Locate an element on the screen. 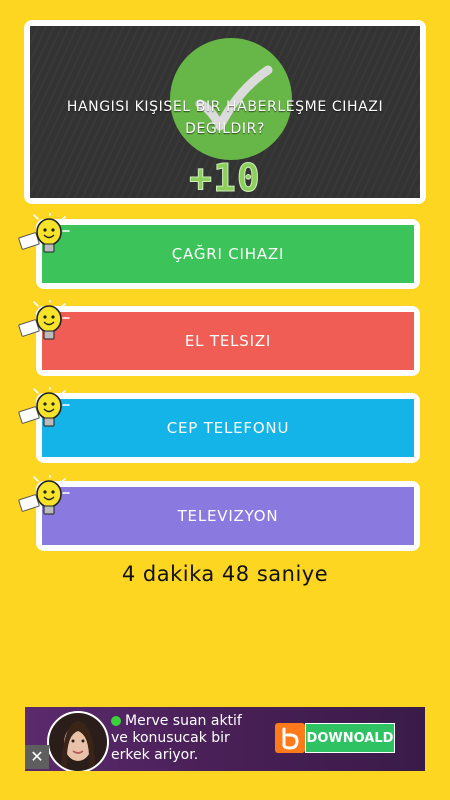  avatar is located at coordinates (78, 741).